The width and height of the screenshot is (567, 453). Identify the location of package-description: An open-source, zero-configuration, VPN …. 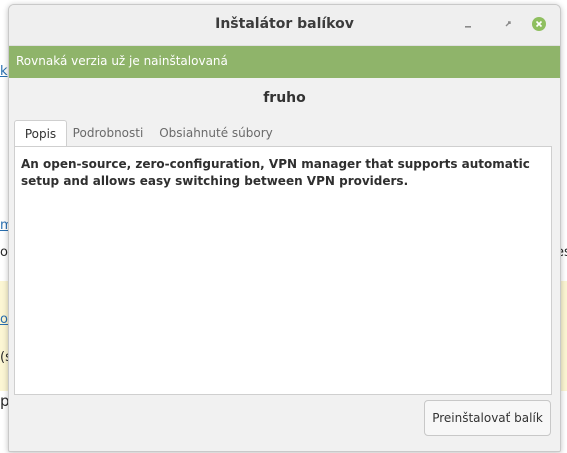
(275, 172).